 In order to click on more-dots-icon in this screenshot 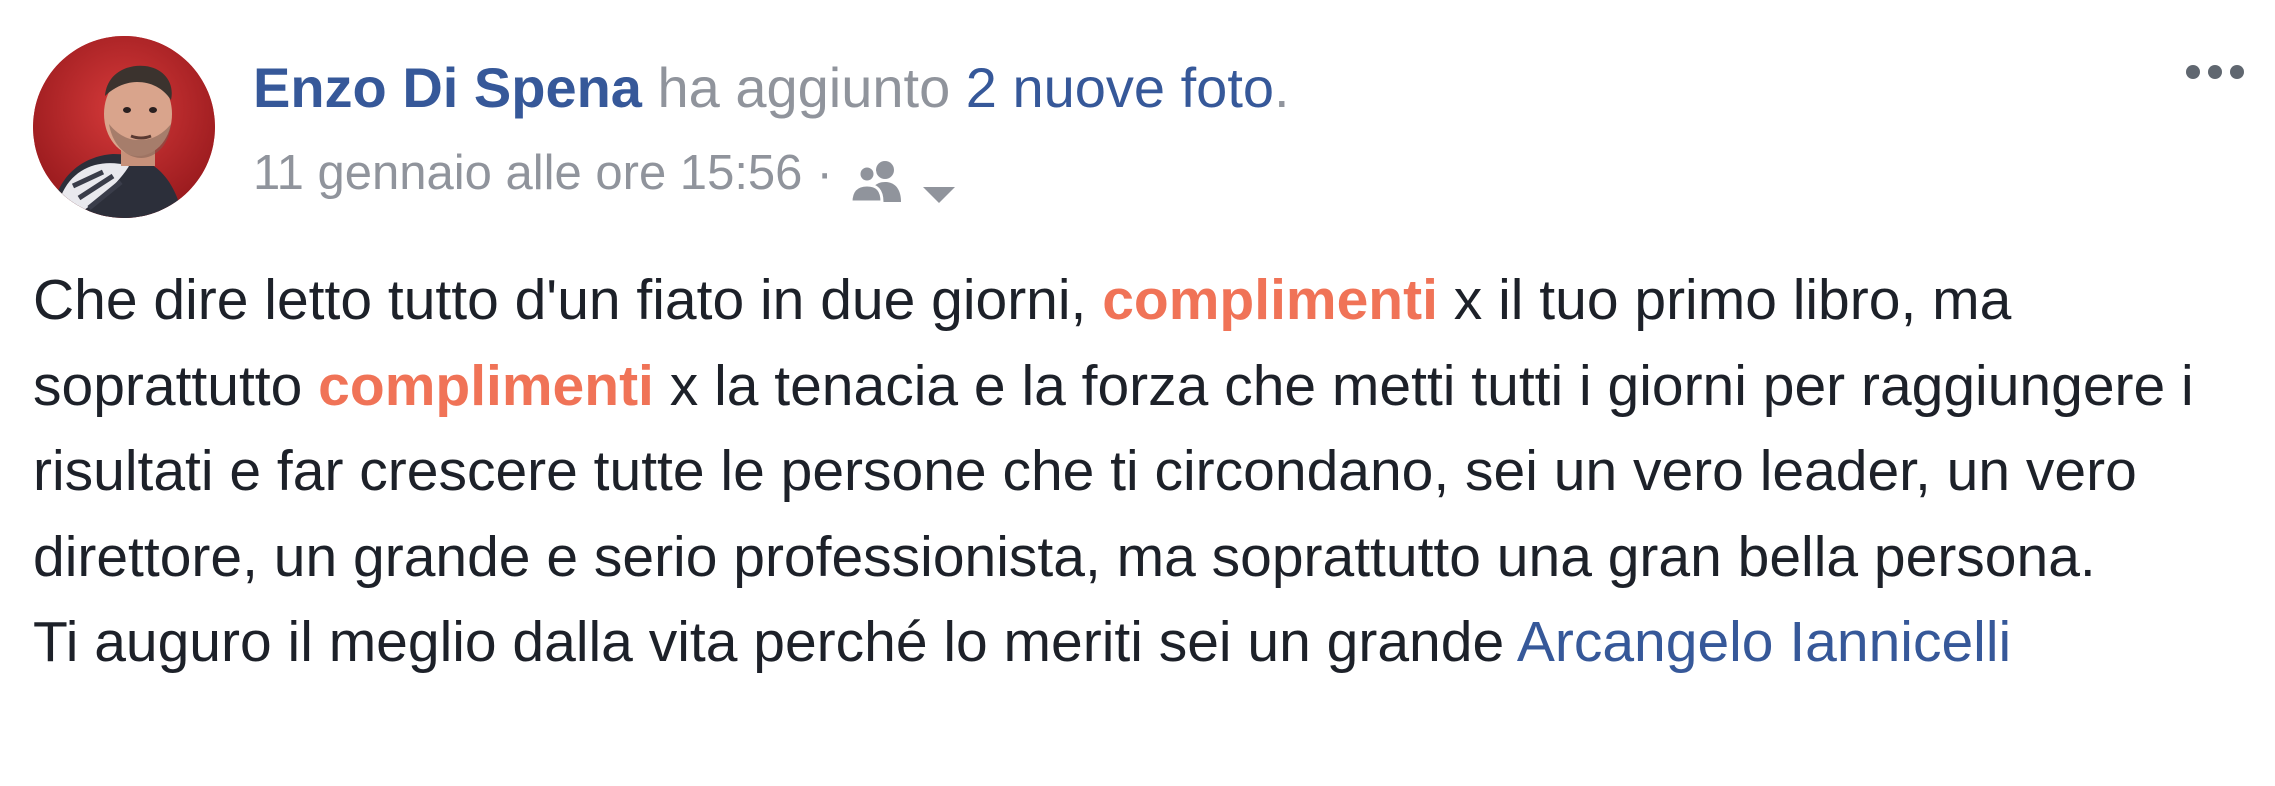, I will do `click(2215, 72)`.